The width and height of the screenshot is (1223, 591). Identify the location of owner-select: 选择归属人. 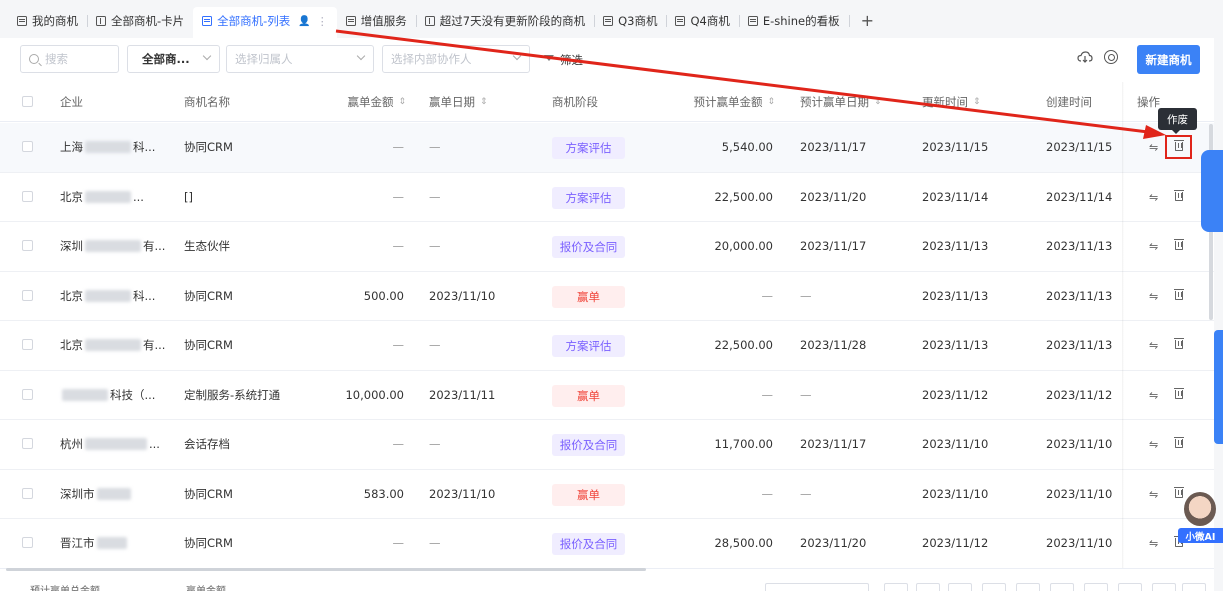
(300, 59).